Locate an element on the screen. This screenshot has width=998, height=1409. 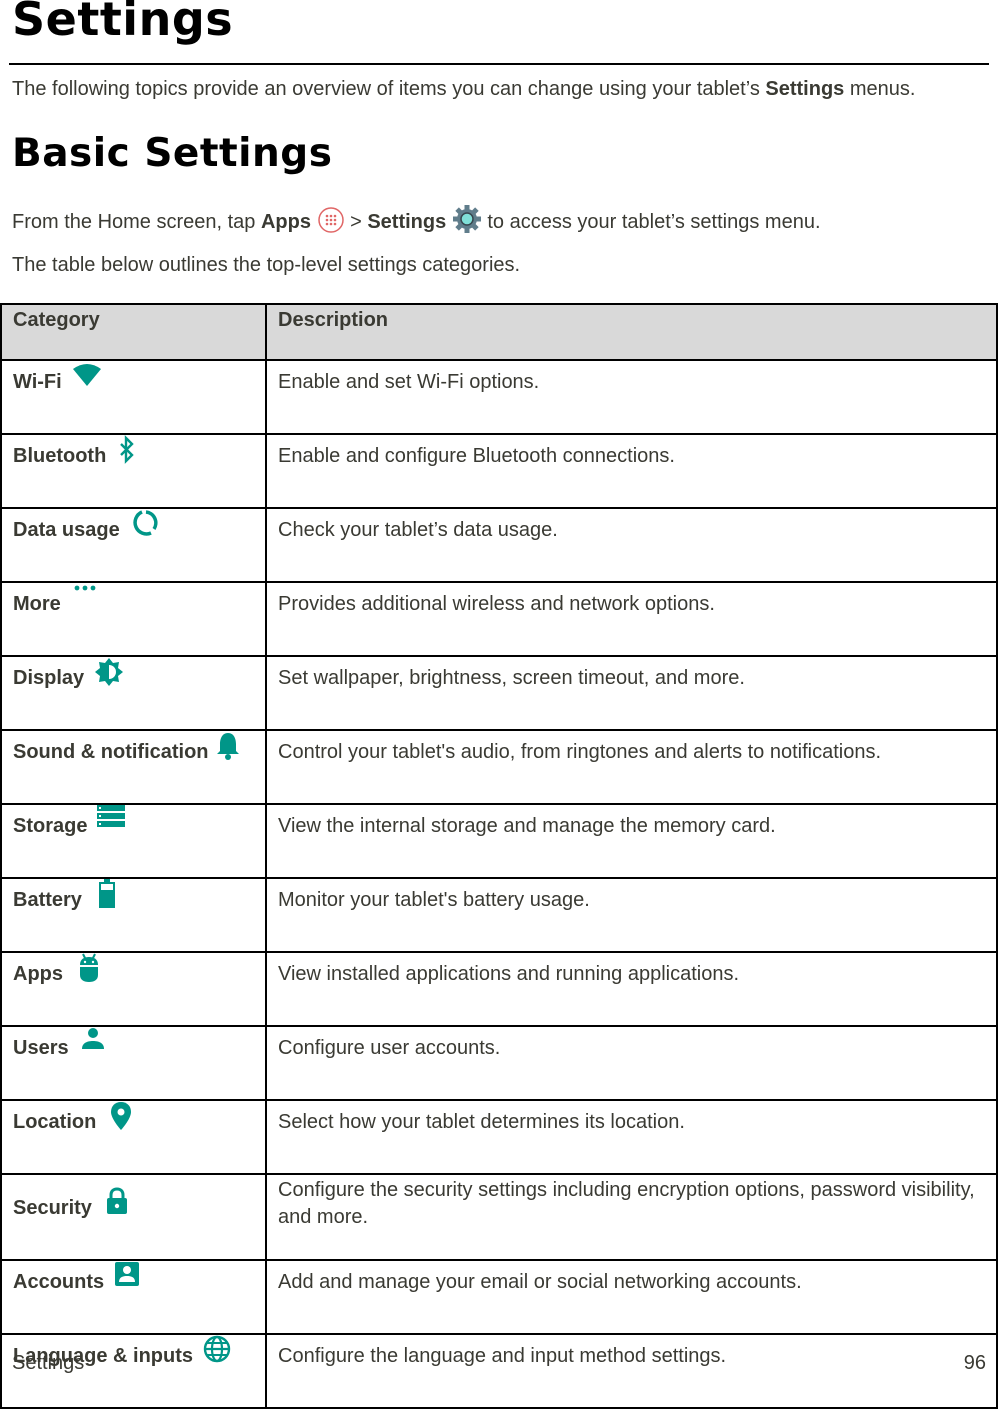
description-cell: Monitor your tablet's battery usage. is located at coordinates (631, 915).